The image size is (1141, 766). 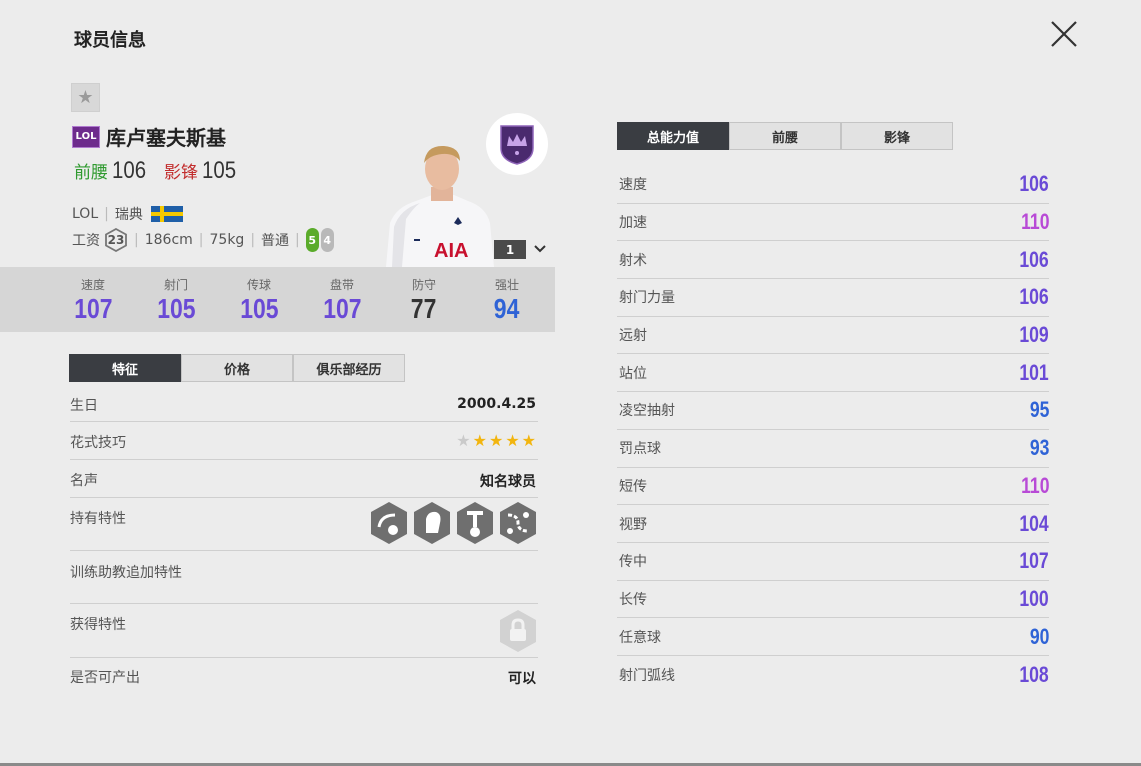 What do you see at coordinates (1064, 34) in the screenshot?
I see `close-icon` at bounding box center [1064, 34].